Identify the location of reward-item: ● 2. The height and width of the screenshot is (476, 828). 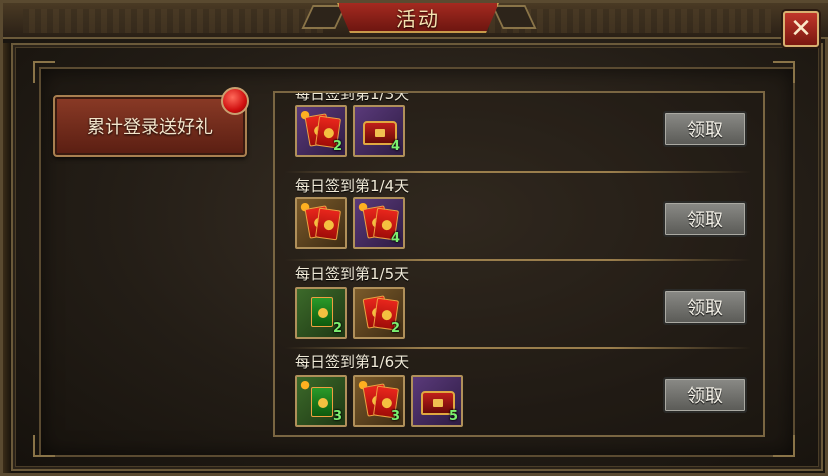
(321, 131).